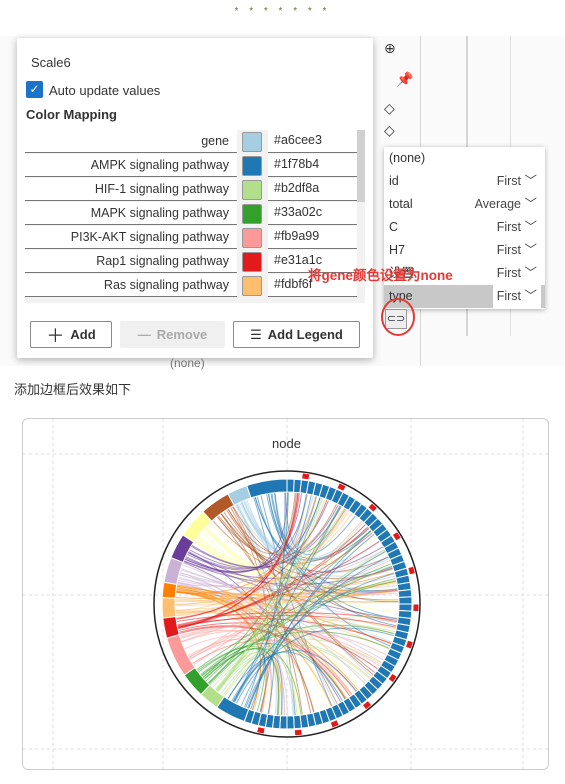 Image resolution: width=565 pixels, height=784 pixels. I want to click on color-mapping-row: MAPK signaling pathway #33a02c, so click(191, 214).